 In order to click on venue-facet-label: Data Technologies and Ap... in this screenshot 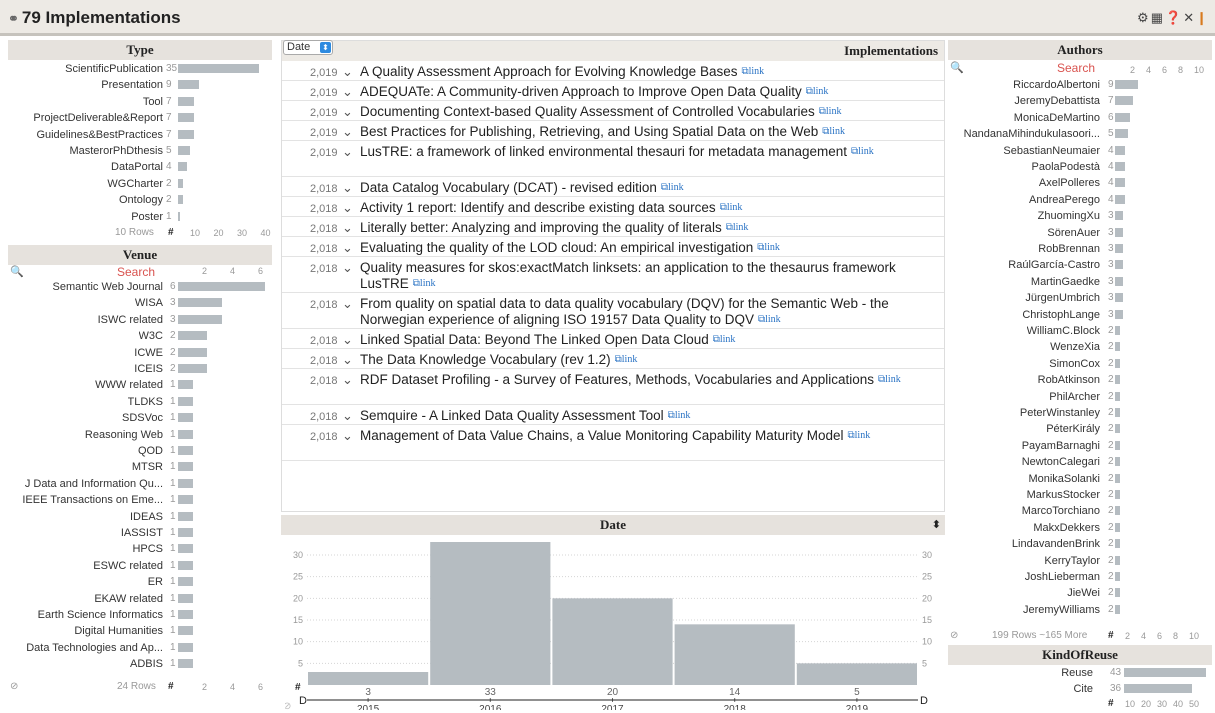, I will do `click(94, 648)`.